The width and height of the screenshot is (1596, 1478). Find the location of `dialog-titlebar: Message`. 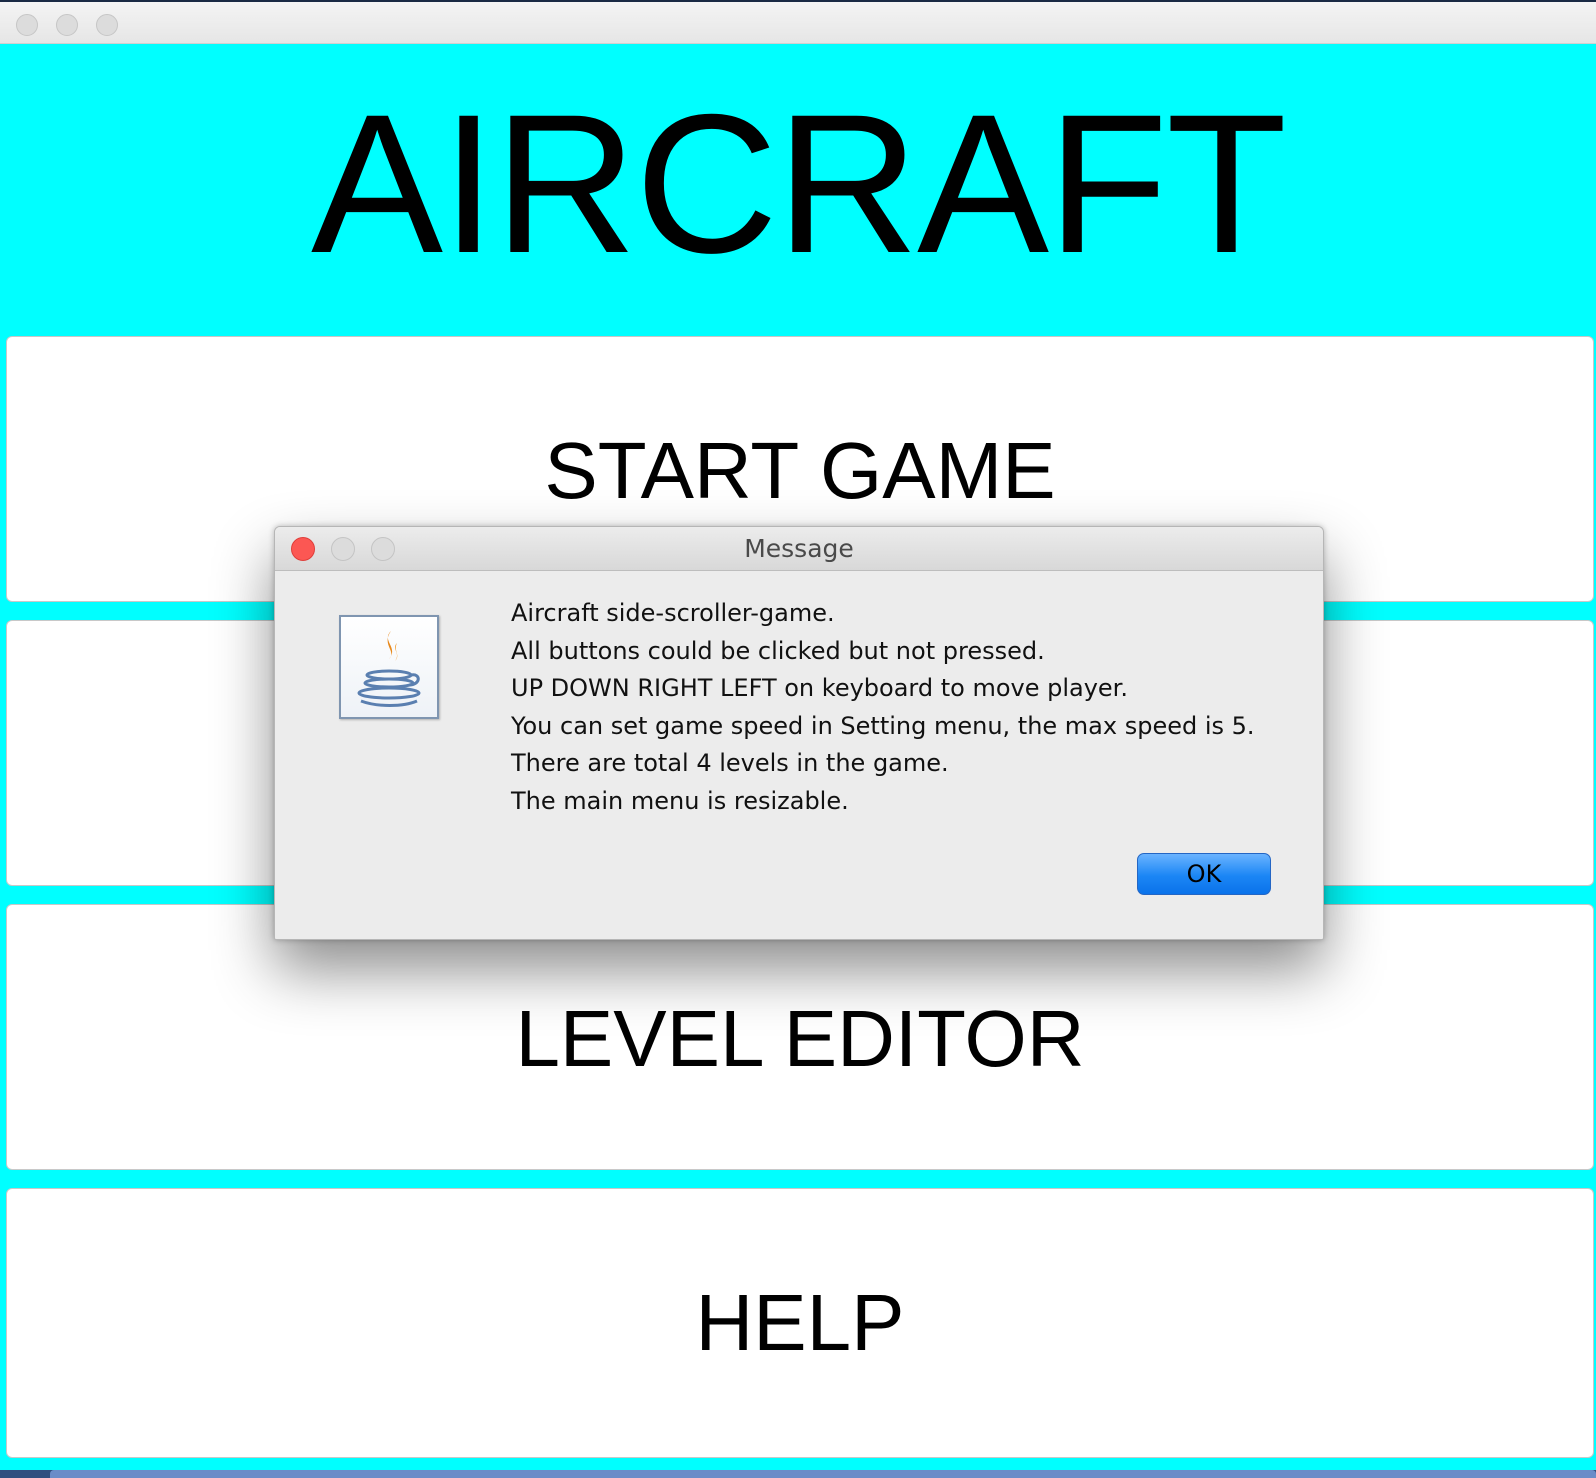

dialog-titlebar: Message is located at coordinates (799, 549).